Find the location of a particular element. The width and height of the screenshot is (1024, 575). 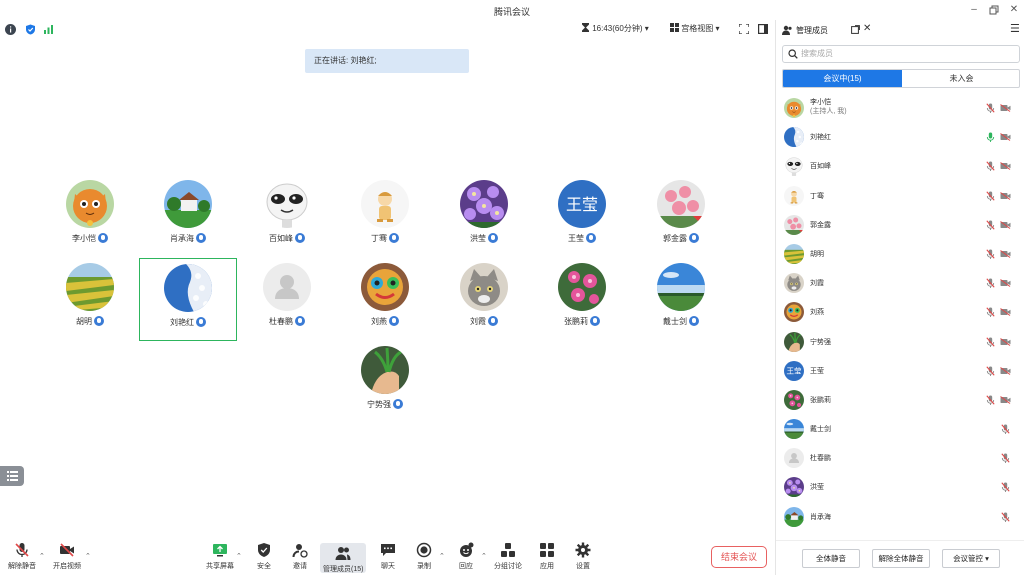

participant-tile: 肖承海 is located at coordinates (188, 216).